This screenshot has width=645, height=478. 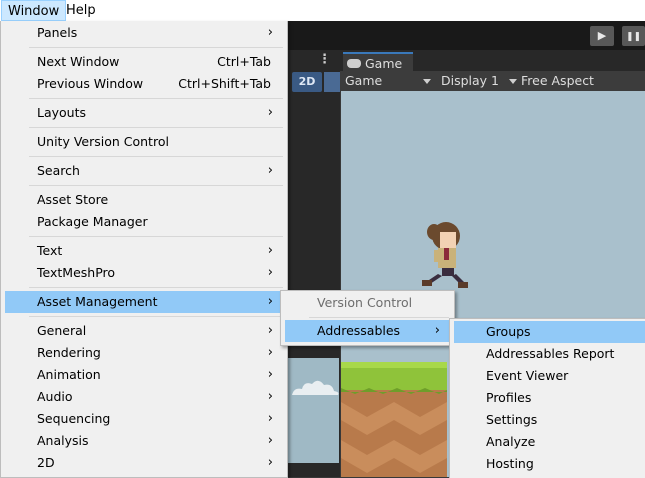 I want to click on menu-item-shortcut: Ctrl+Shift+Tab, so click(x=224, y=83).